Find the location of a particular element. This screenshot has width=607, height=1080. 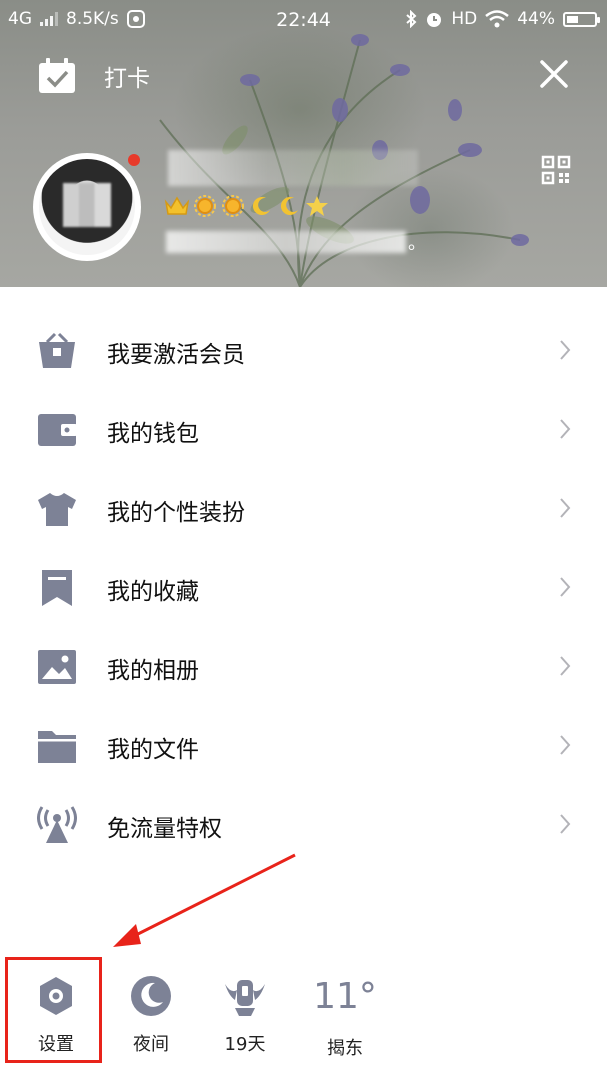

bookmark-icon is located at coordinates (57, 588).